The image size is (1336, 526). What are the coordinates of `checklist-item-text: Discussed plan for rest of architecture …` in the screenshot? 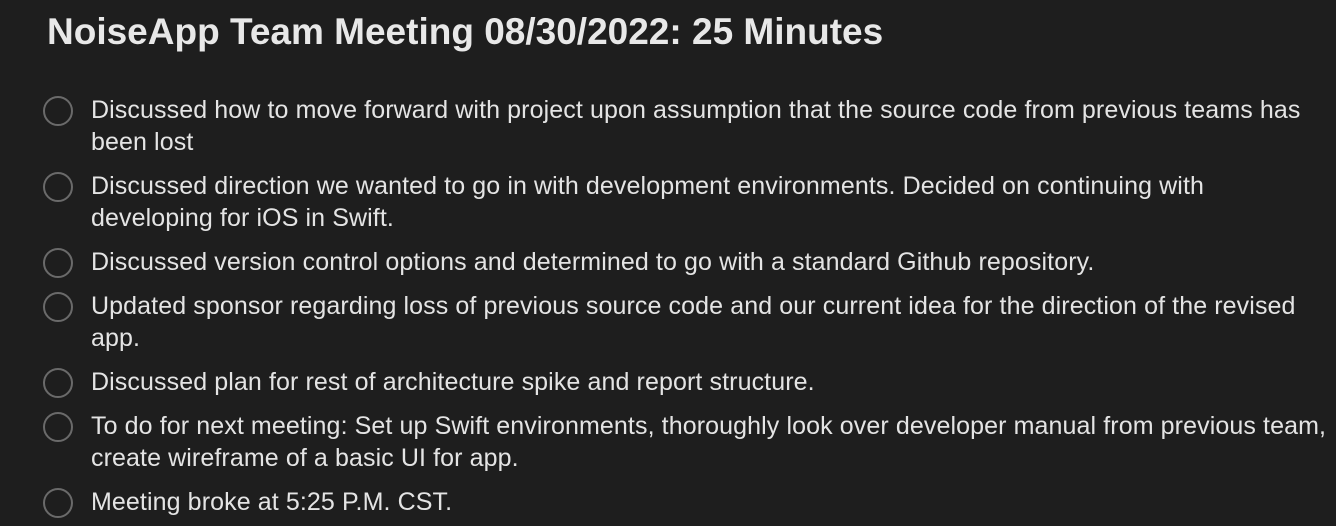 It's located at (711, 382).